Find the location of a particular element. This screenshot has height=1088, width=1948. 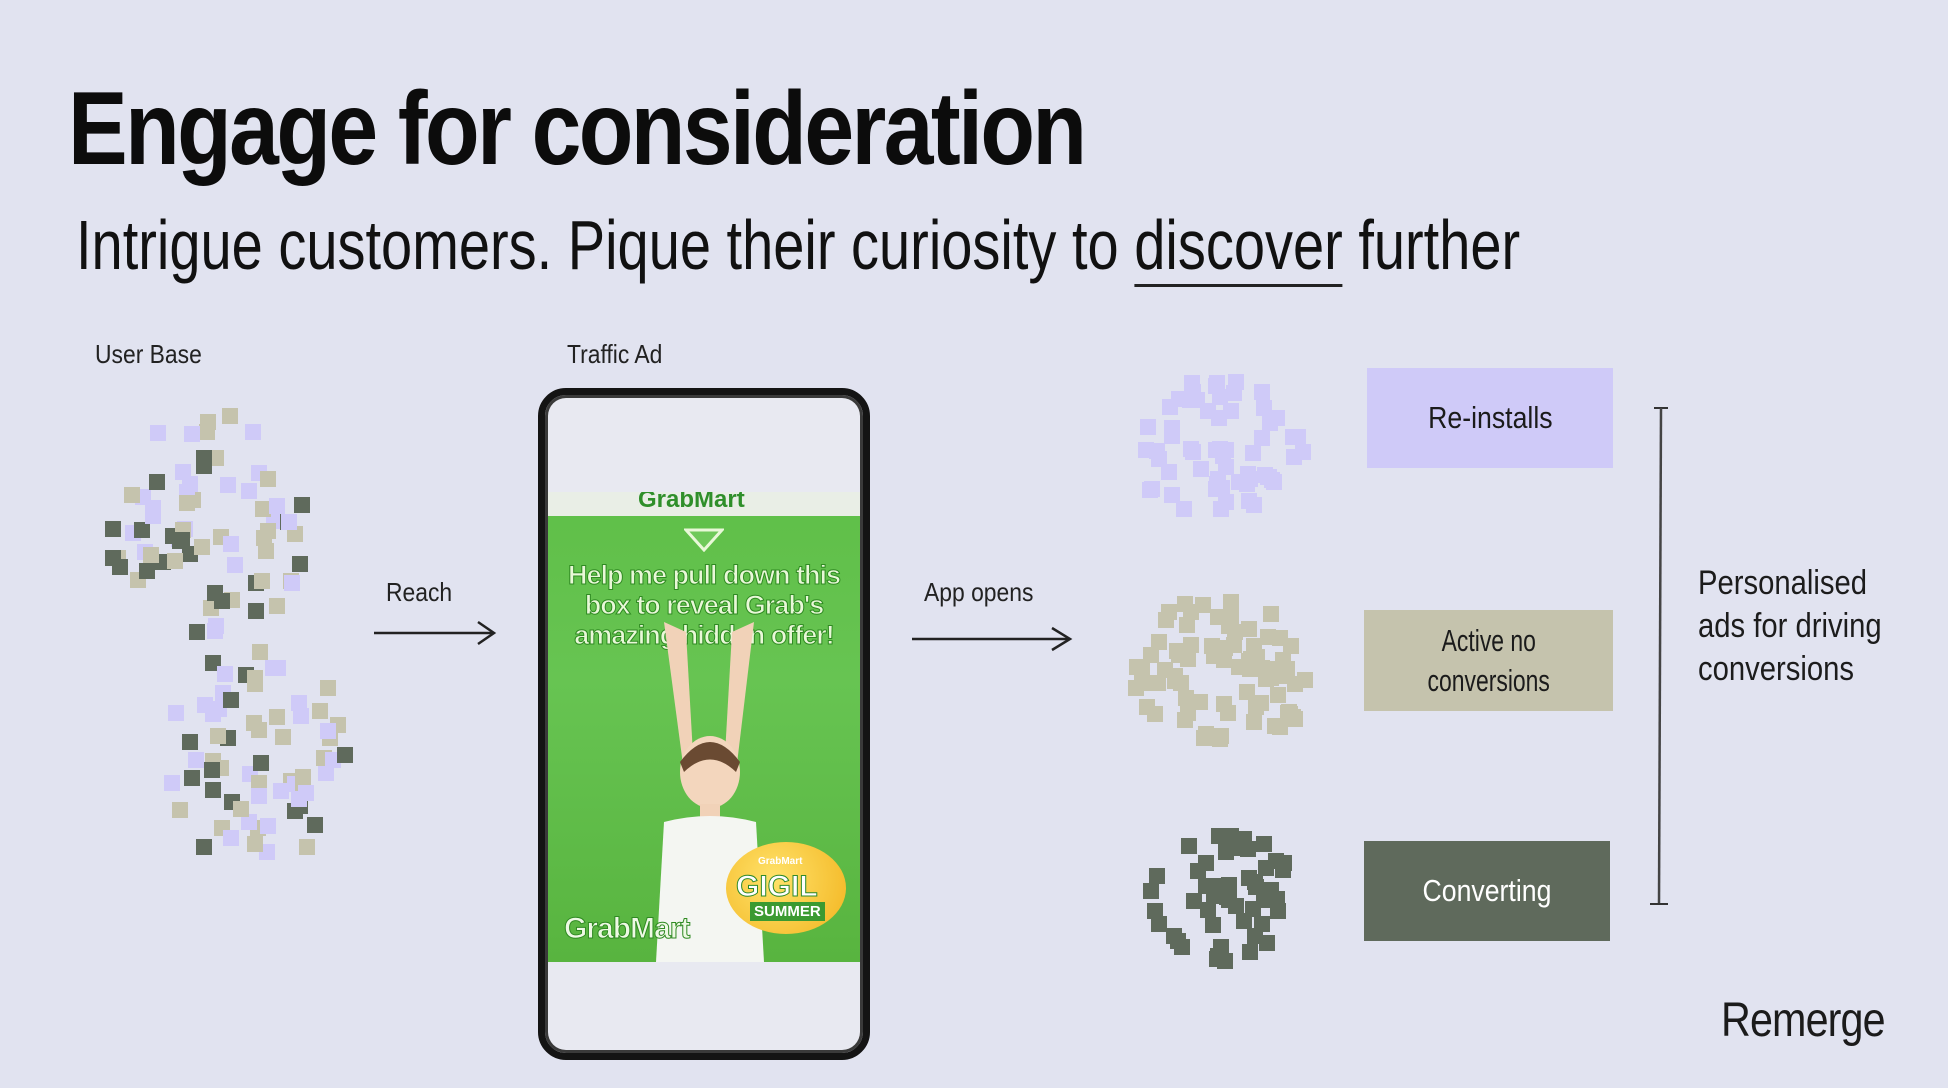

converting-label: Converting is located at coordinates (1487, 890).